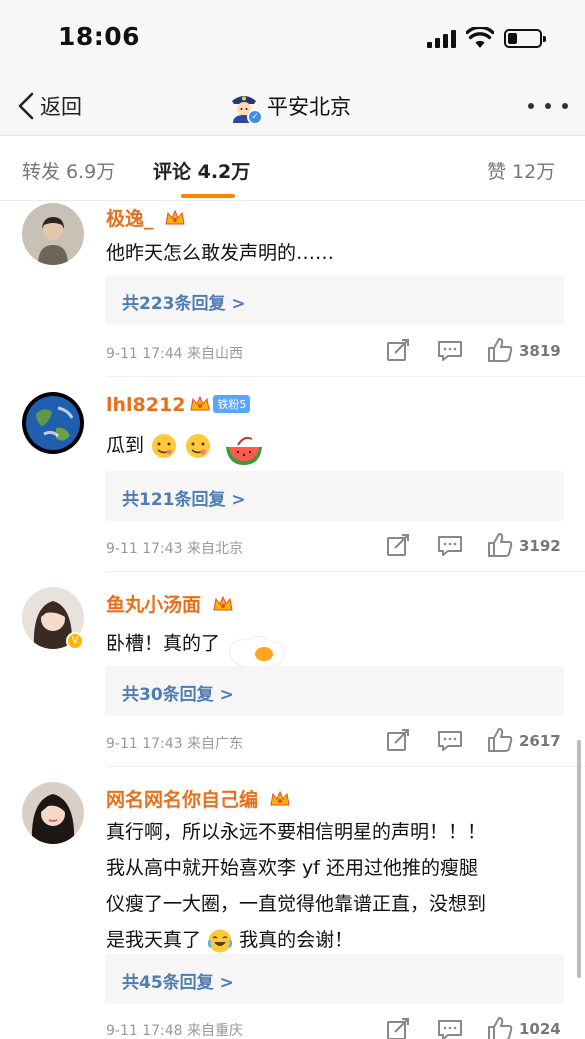  I want to click on status-bar: 18:06, so click(292, 38).